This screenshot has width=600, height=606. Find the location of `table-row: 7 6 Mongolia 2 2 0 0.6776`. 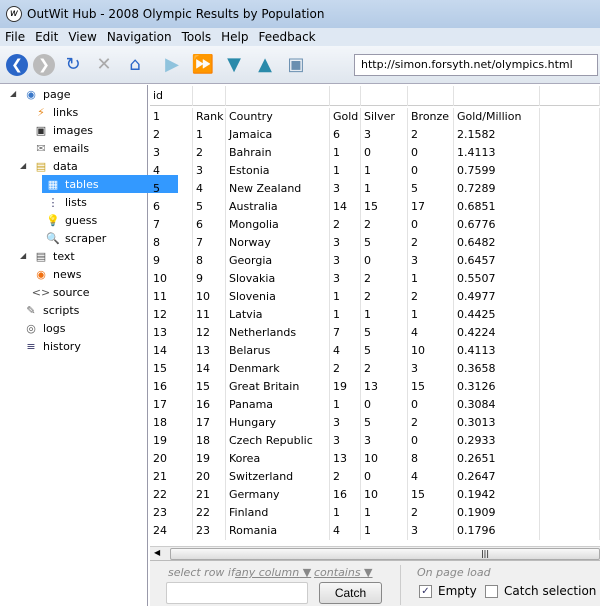

table-row: 7 6 Mongolia 2 2 0 0.6776 is located at coordinates (375, 225).